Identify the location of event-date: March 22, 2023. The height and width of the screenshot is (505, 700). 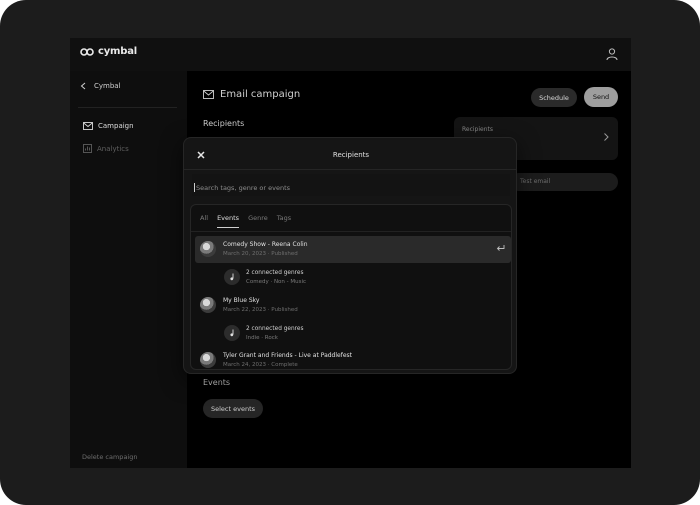
(245, 310).